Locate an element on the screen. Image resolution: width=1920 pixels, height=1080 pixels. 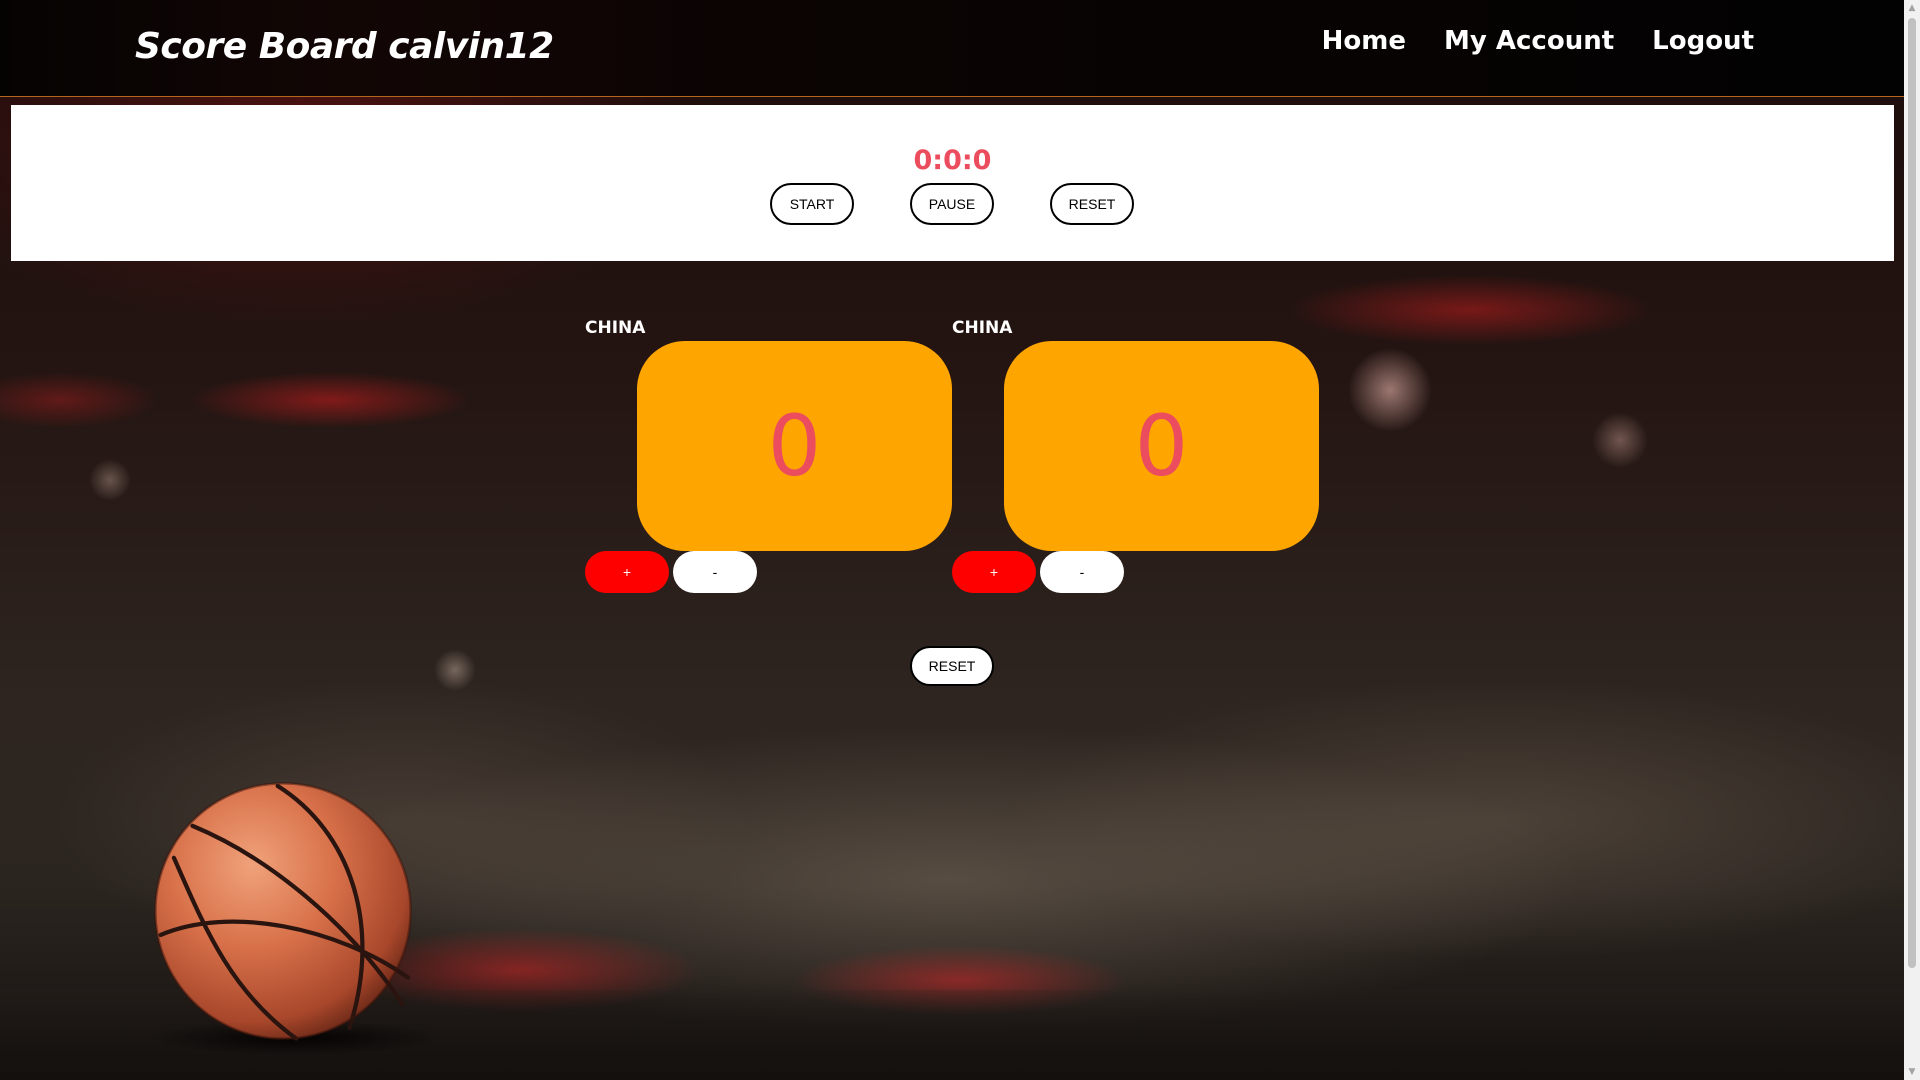
nav-logout-link: Logout is located at coordinates (1703, 41).